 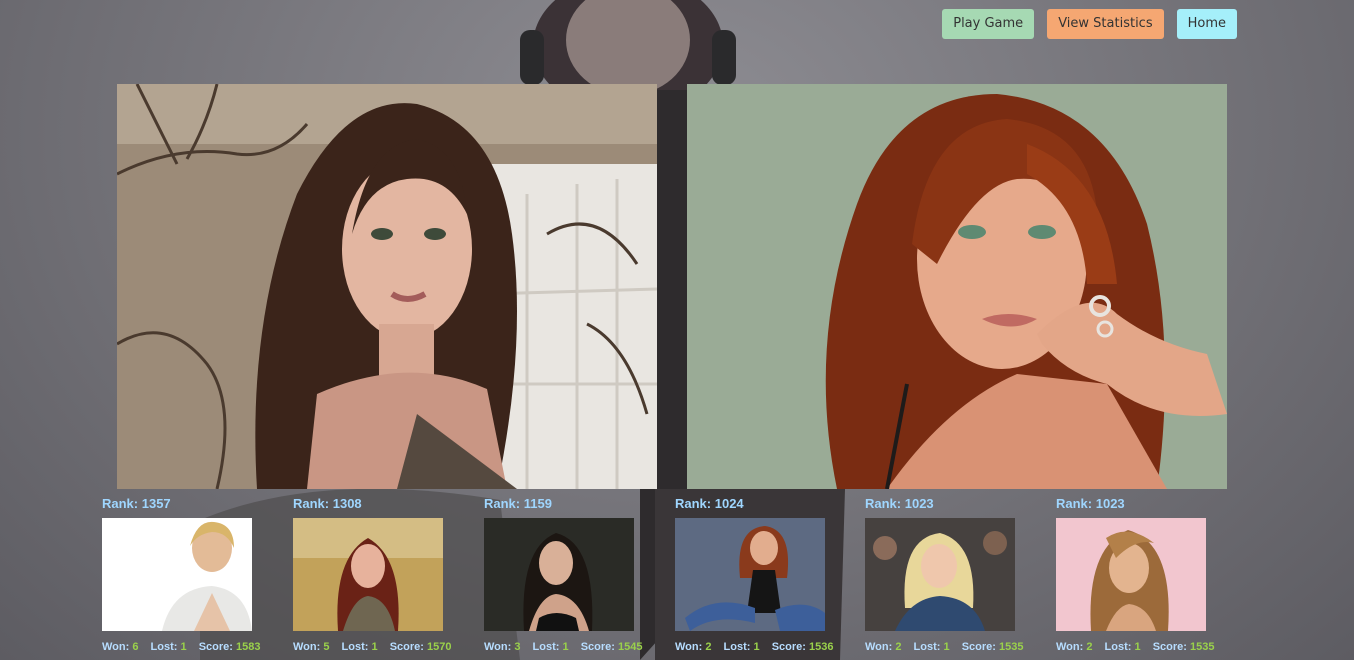 I want to click on leaderboard-card: Rank: 1308 Won: 5 Lost: 1 Score: 1570, so click(x=383, y=574).